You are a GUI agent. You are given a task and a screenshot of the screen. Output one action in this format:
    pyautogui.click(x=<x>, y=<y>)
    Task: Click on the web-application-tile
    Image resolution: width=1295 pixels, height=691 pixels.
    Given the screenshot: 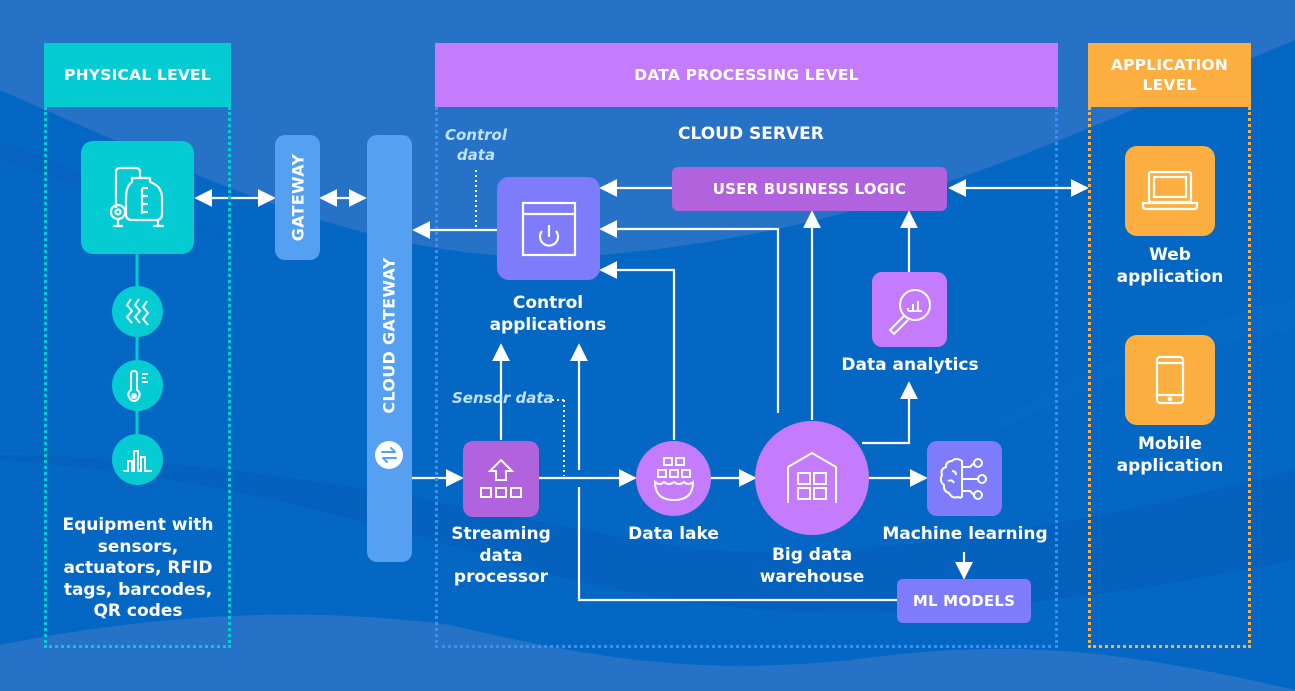 What is the action you would take?
    pyautogui.click(x=1170, y=191)
    